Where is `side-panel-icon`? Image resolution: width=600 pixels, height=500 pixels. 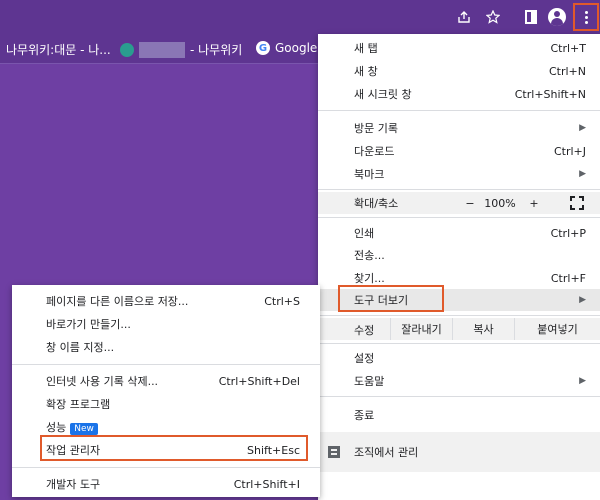 side-panel-icon is located at coordinates (531, 17).